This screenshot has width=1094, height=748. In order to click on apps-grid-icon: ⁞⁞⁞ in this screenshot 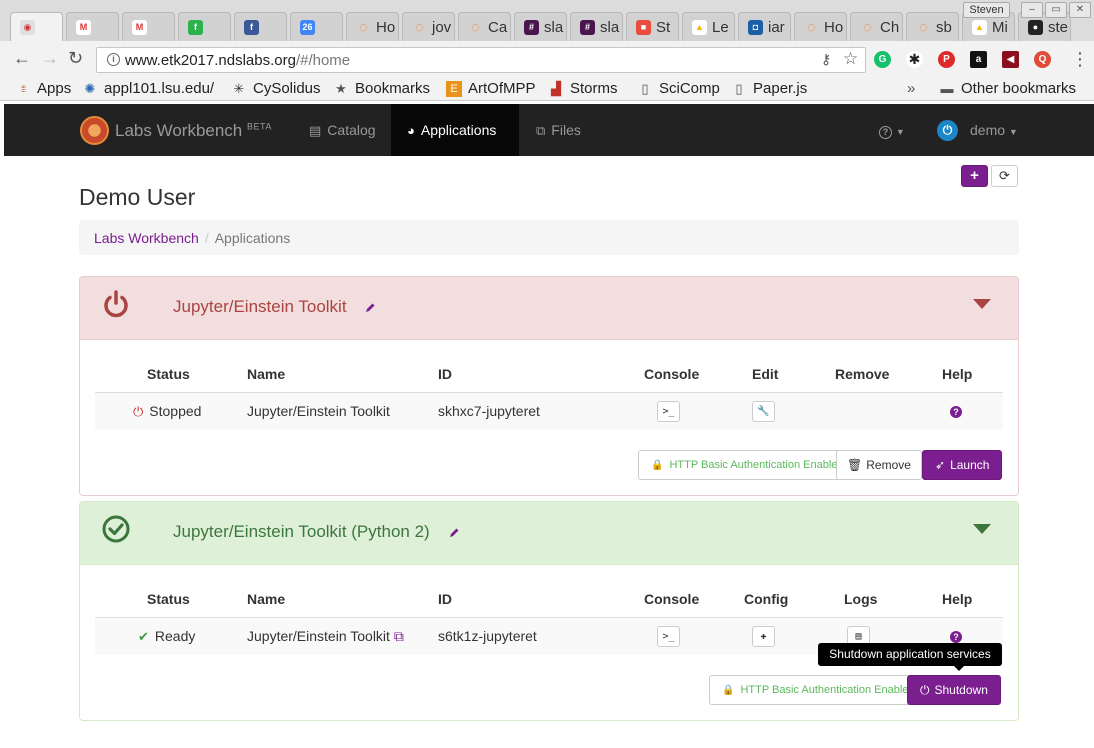, I will do `click(23, 88)`.